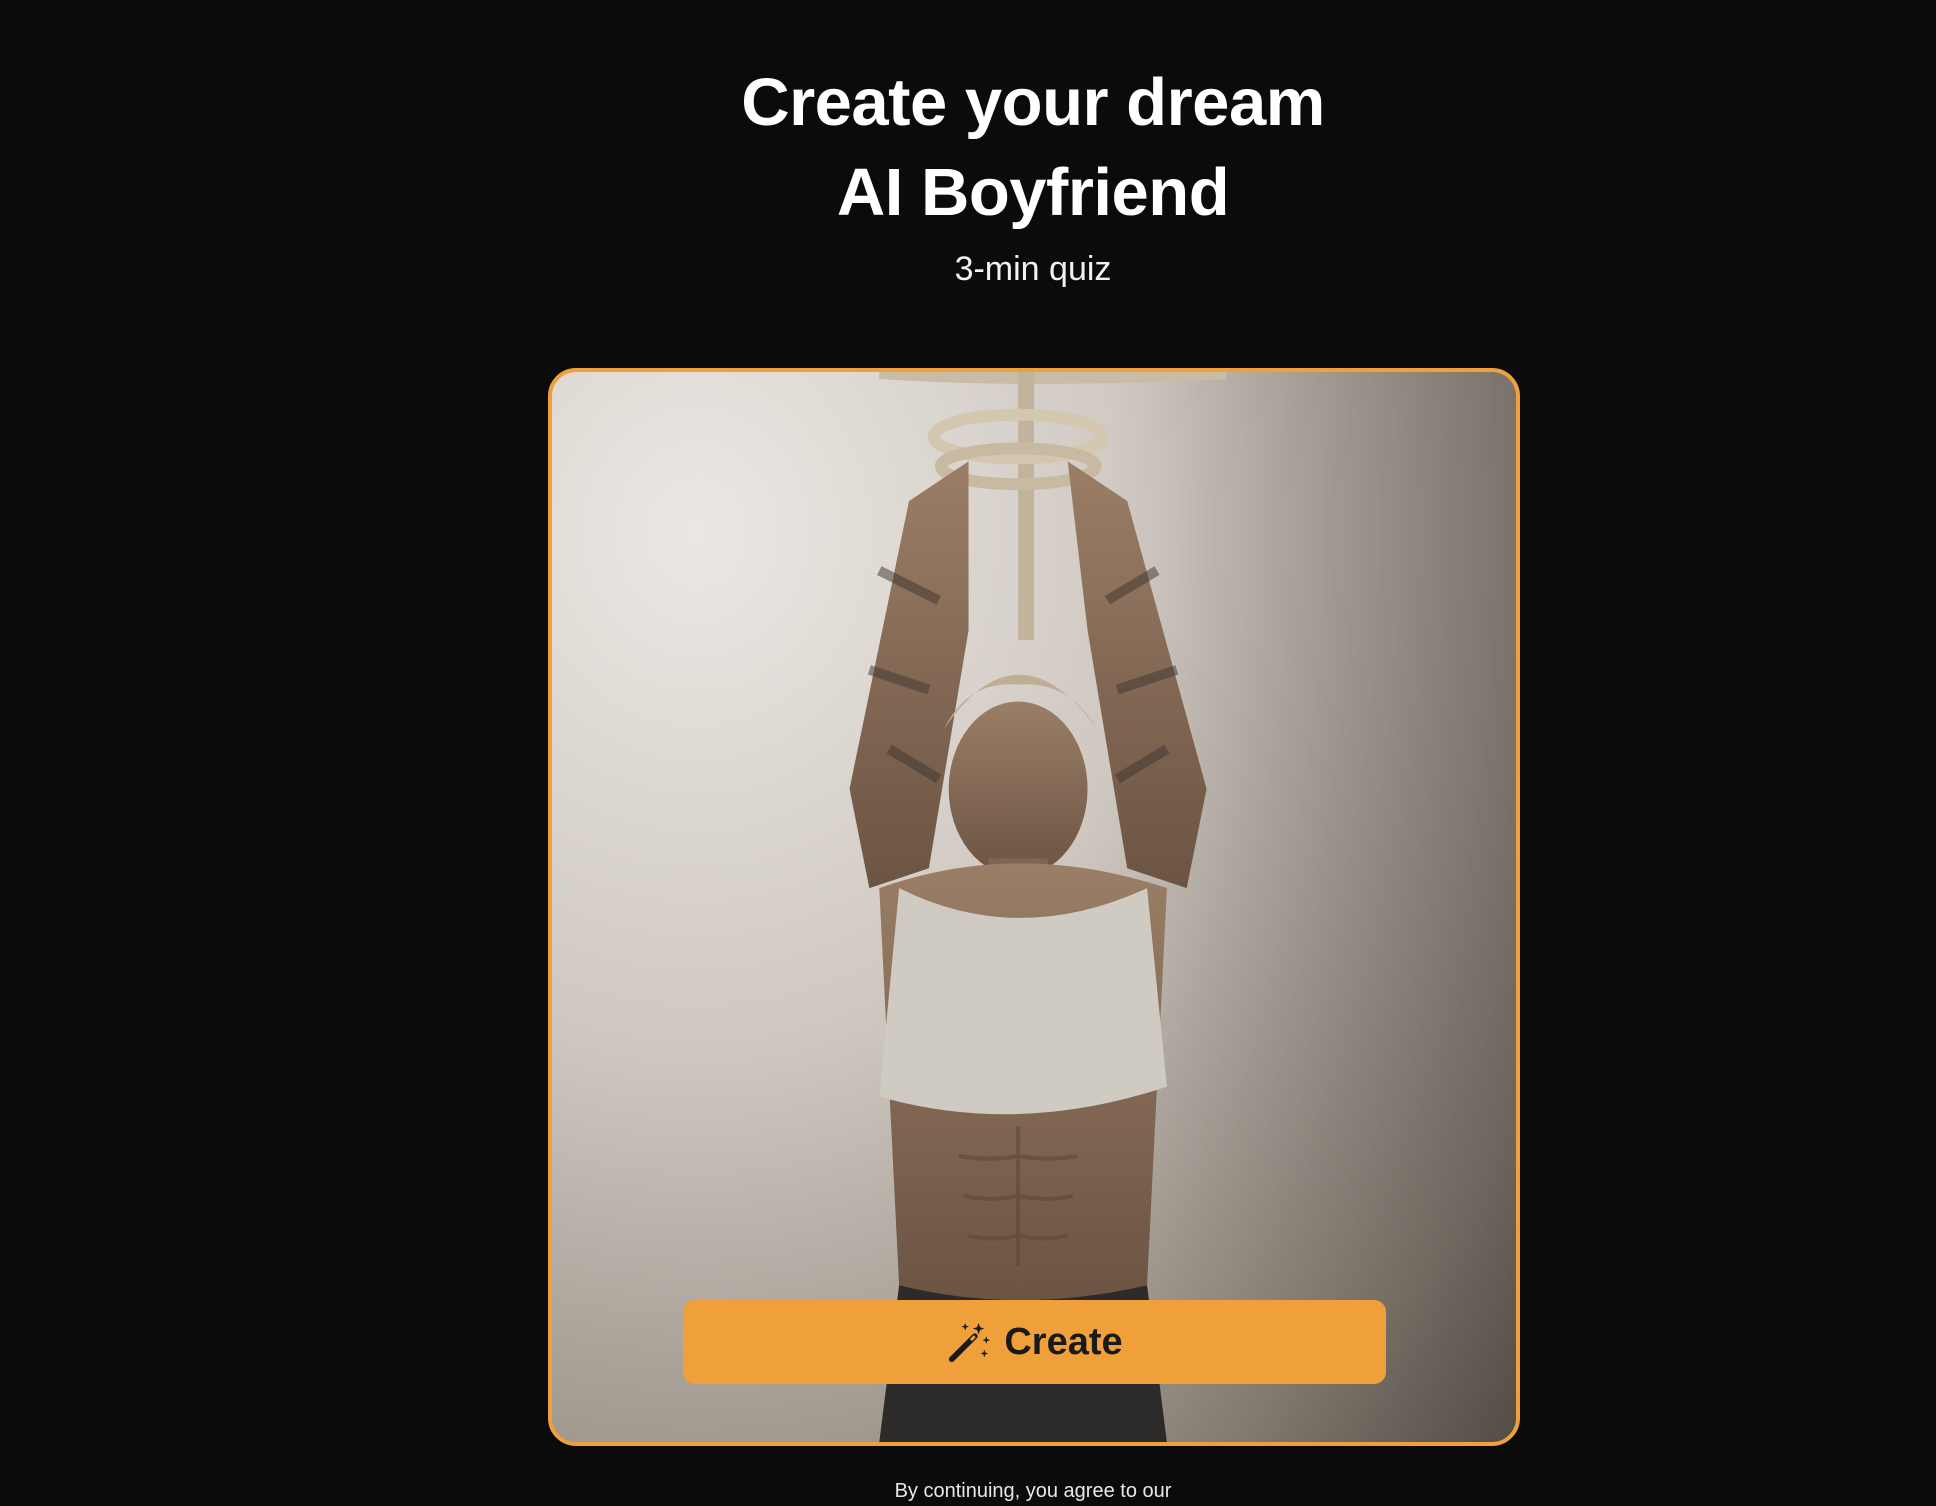 This screenshot has width=1936, height=1506. Describe the element at coordinates (1033, 102) in the screenshot. I see `title-line-1: Create your dream` at that location.